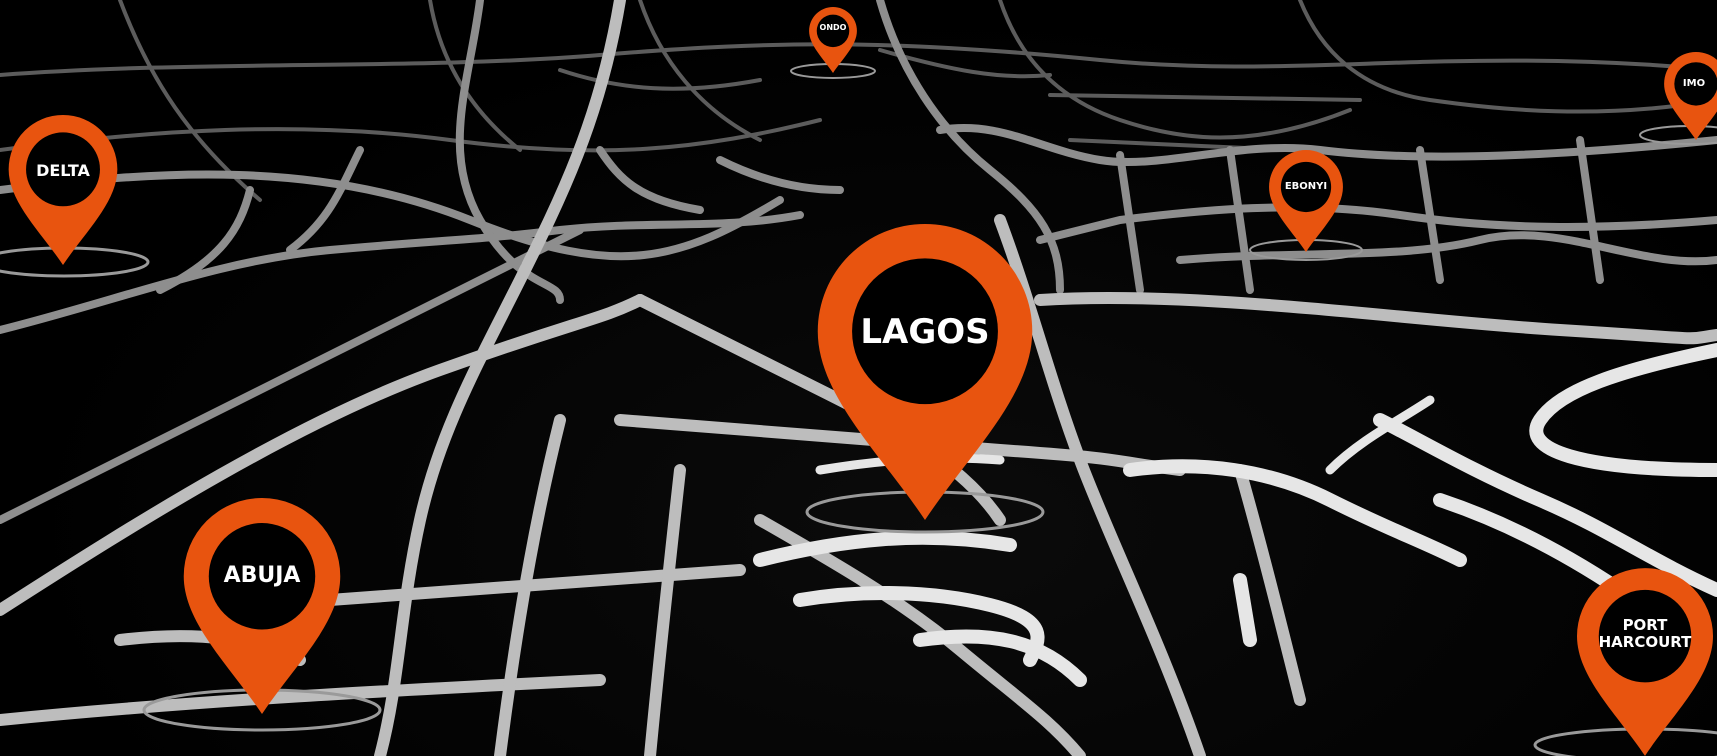 The image size is (1717, 756). What do you see at coordinates (1694, 83) in the screenshot?
I see `map-marker-label-imo: IMO` at bounding box center [1694, 83].